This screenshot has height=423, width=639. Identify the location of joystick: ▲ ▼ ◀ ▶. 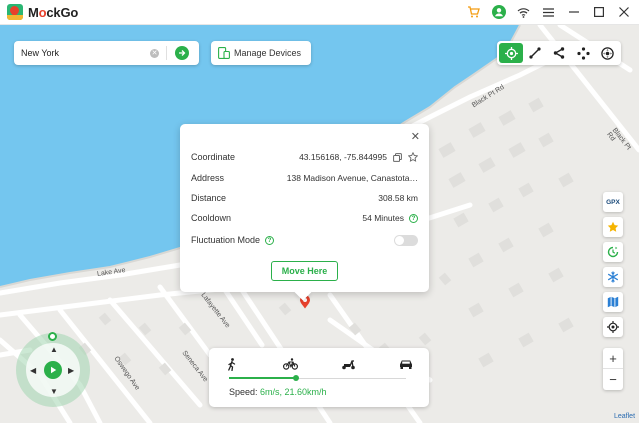
(53, 369).